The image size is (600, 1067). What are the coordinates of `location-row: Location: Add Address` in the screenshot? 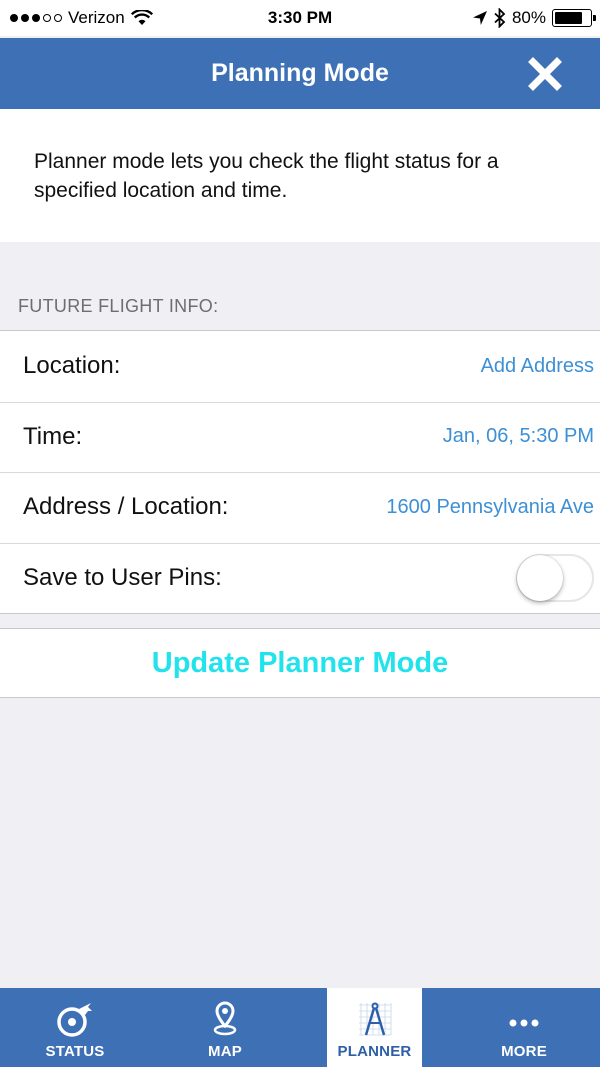 It's located at (300, 366).